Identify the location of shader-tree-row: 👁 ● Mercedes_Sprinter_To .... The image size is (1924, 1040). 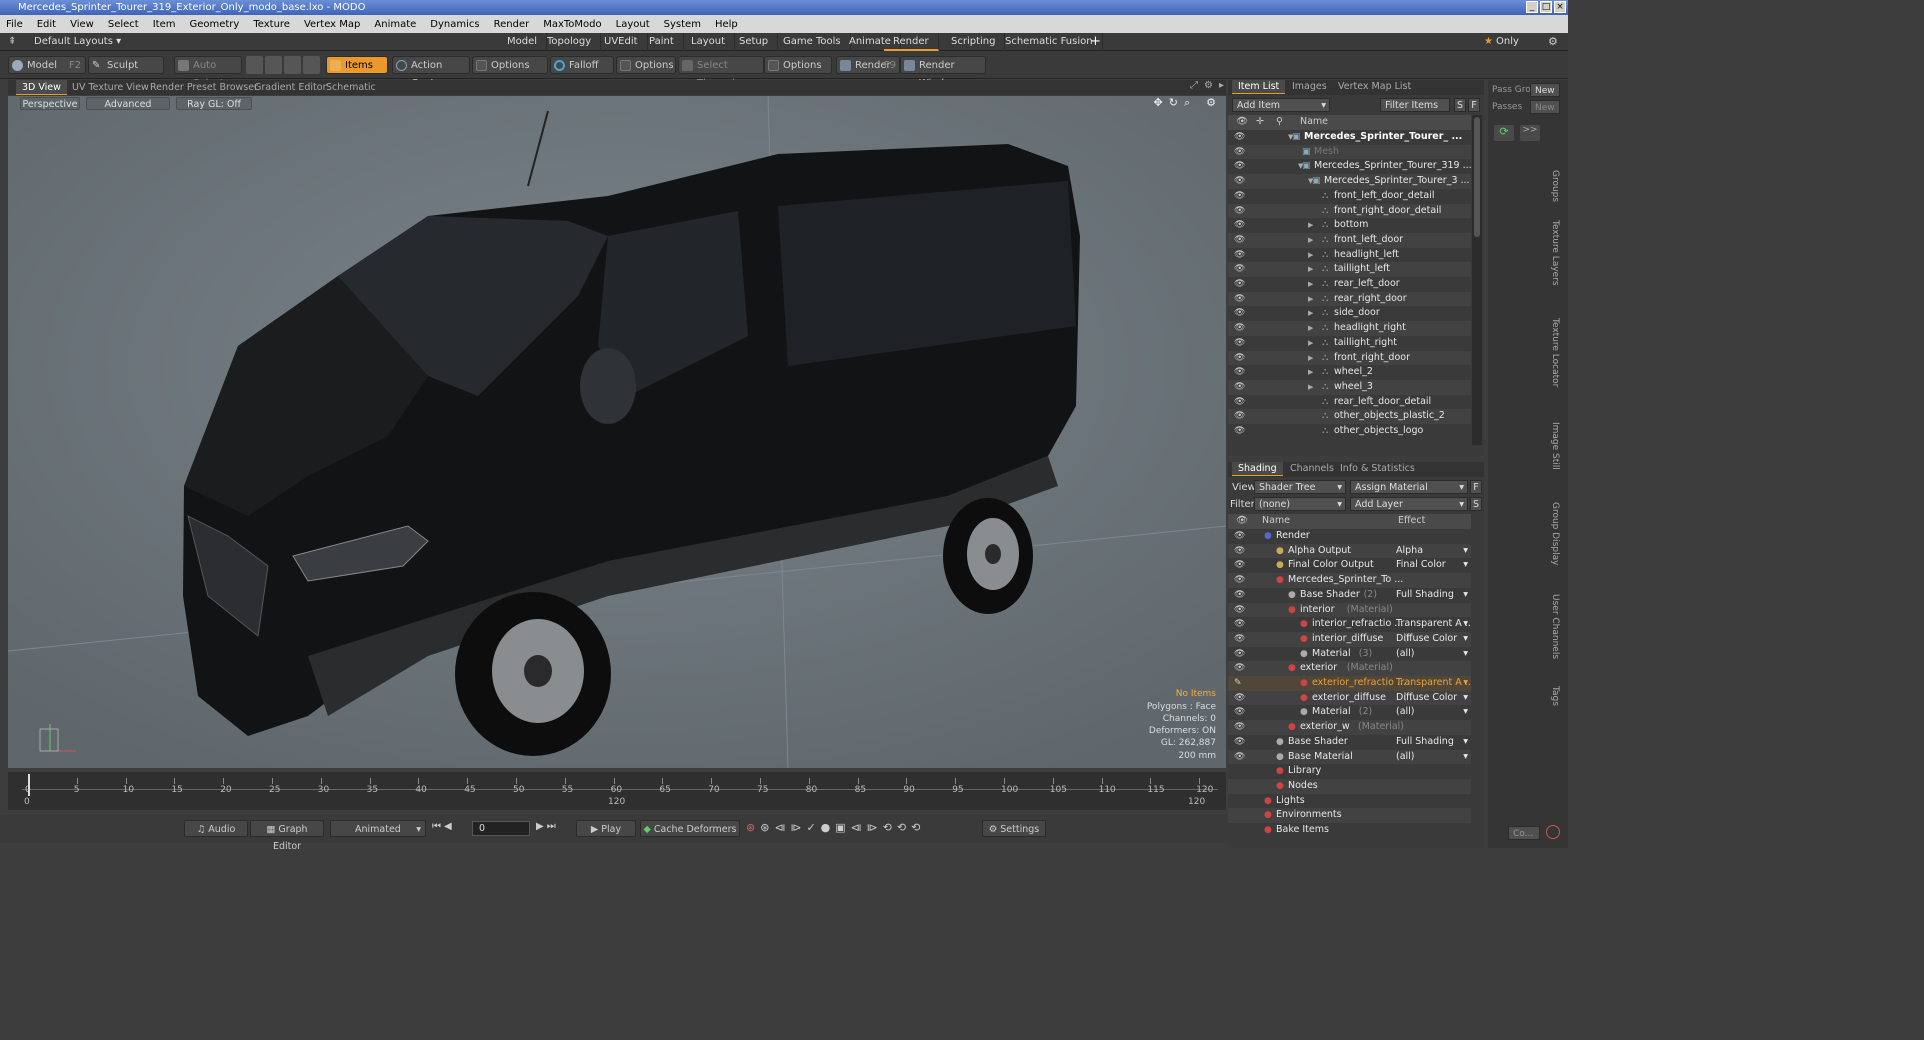
(1349, 580).